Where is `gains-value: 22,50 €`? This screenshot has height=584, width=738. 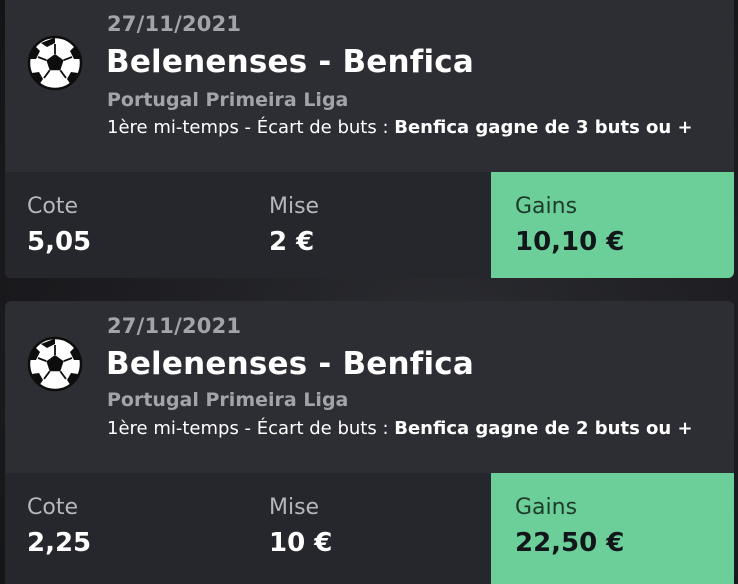 gains-value: 22,50 € is located at coordinates (570, 543).